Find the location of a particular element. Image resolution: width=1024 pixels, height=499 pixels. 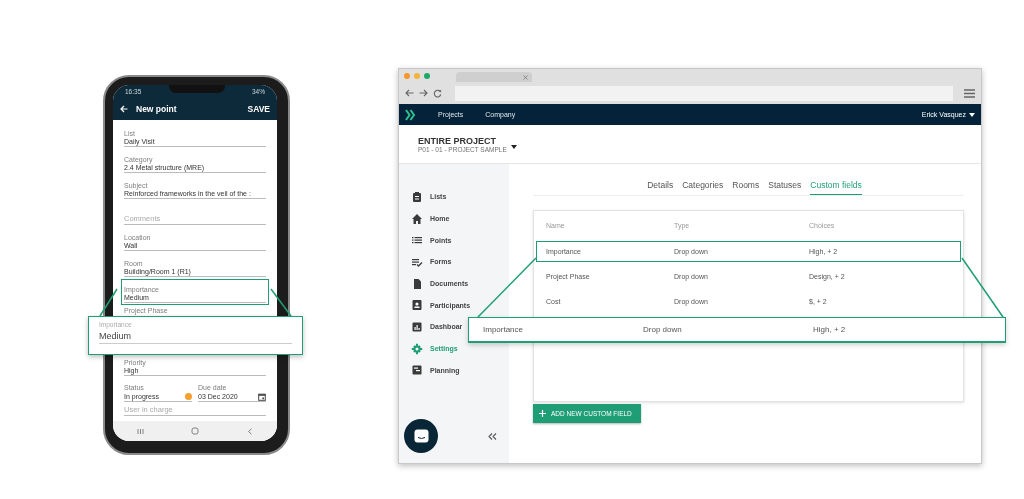

menu-icon is located at coordinates (969, 93).